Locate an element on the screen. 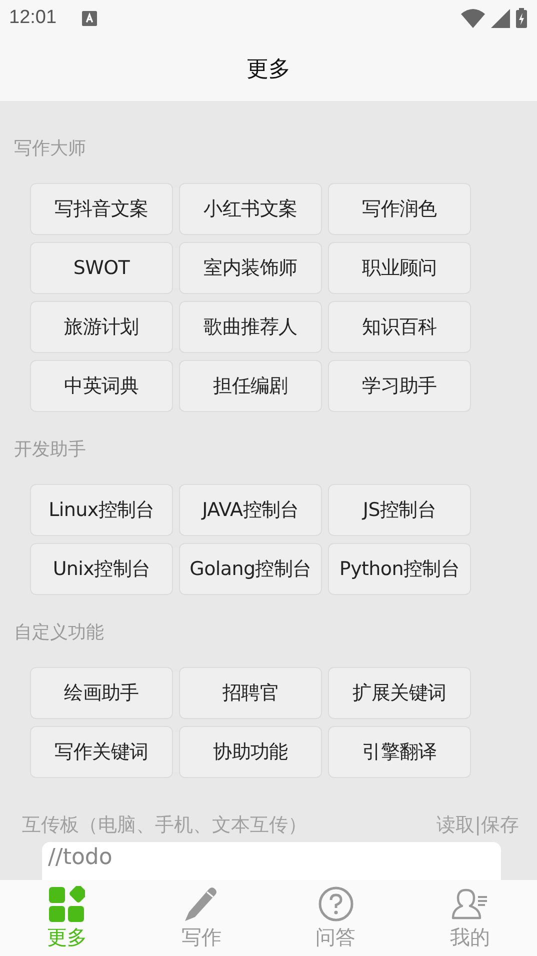 The height and width of the screenshot is (956, 537). signal-icon is located at coordinates (500, 18).